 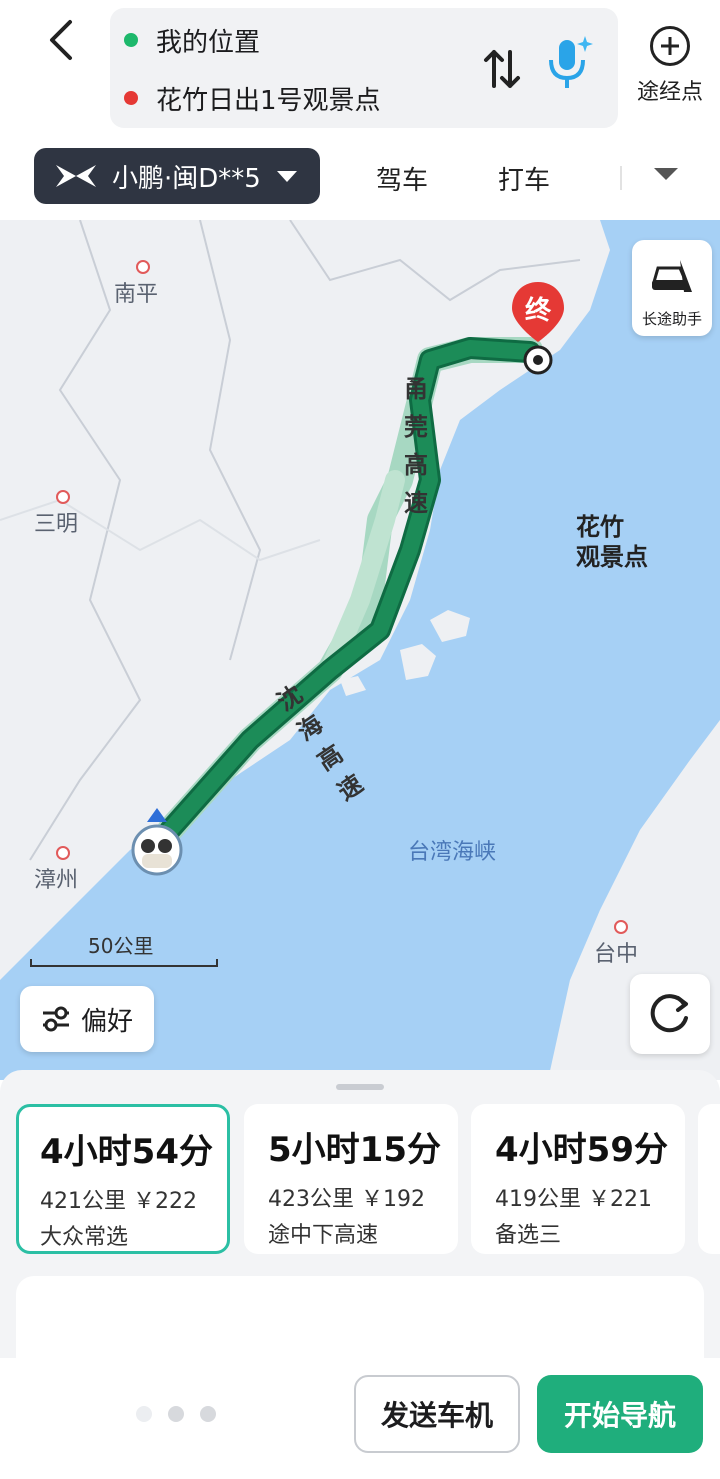 I want to click on destination-text: 花竹日出1号观景点, so click(x=268, y=100).